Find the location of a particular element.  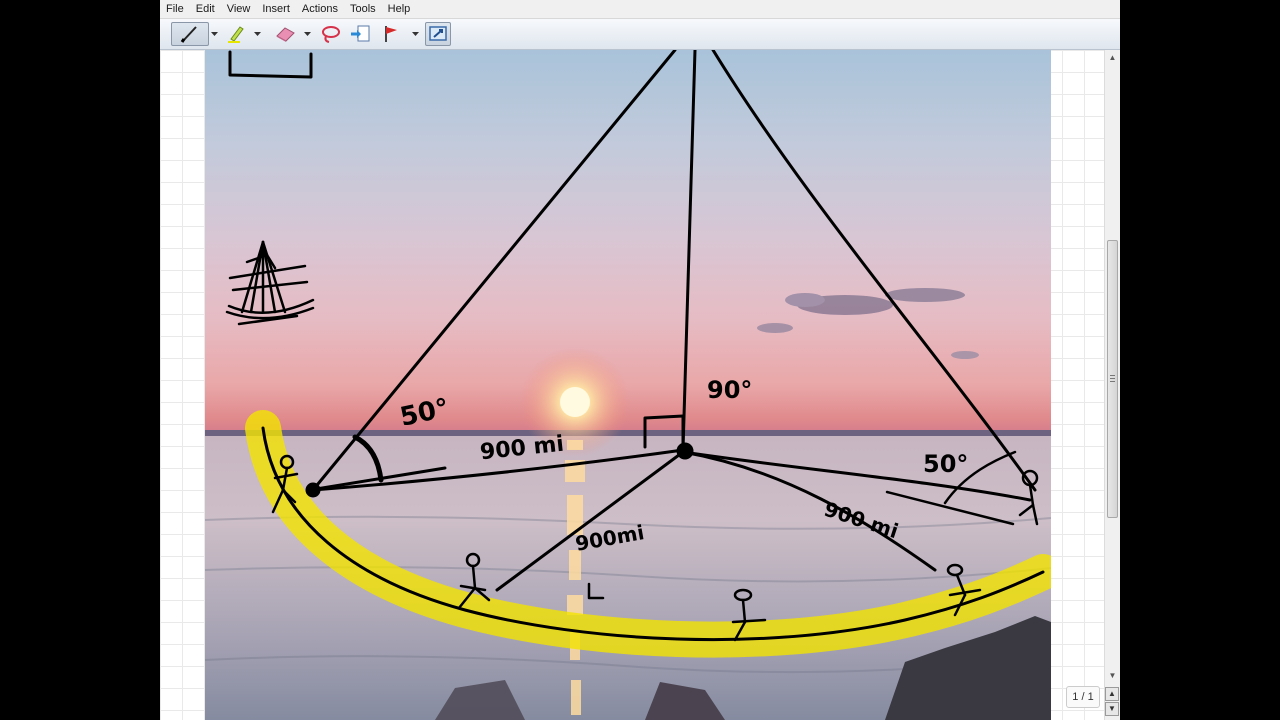

menu-view: View is located at coordinates (239, 9).